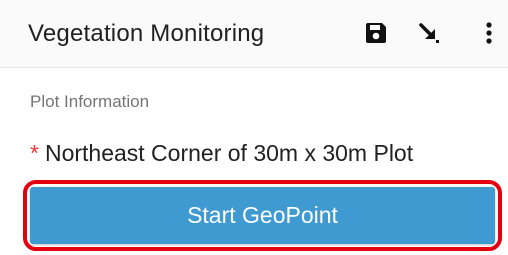  I want to click on question-label: * Northeast Corner of 30m x 30m Plot, so click(221, 153).